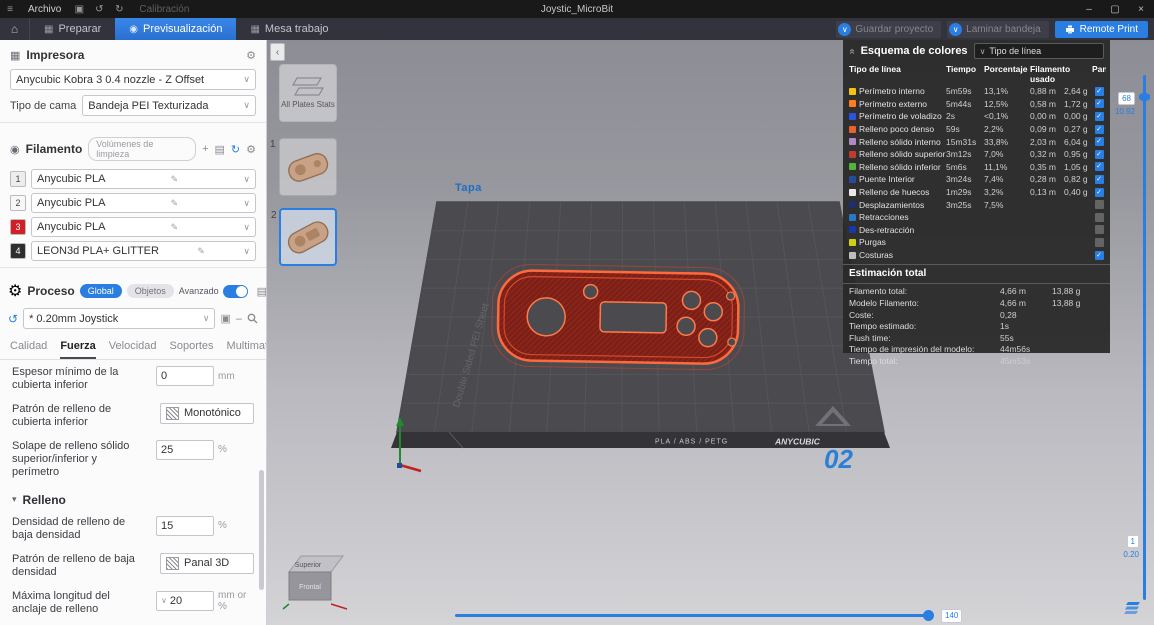 The image size is (1154, 625). What do you see at coordinates (289, 29) in the screenshot?
I see `tab-mesa-trabajo: ▦ Mesa trabajo` at bounding box center [289, 29].